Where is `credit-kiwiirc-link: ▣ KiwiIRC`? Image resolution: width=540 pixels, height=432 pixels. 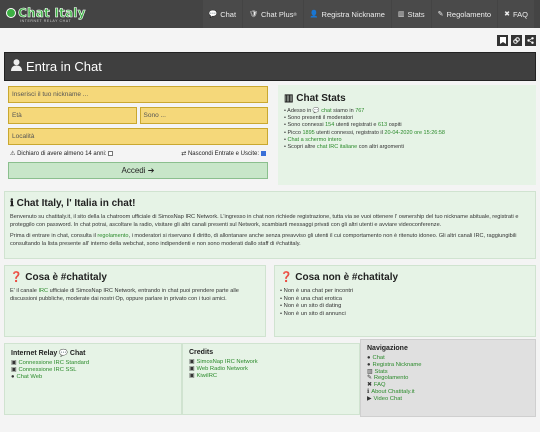
credit-kiwiirc-link: ▣ KiwiIRC is located at coordinates (271, 376).